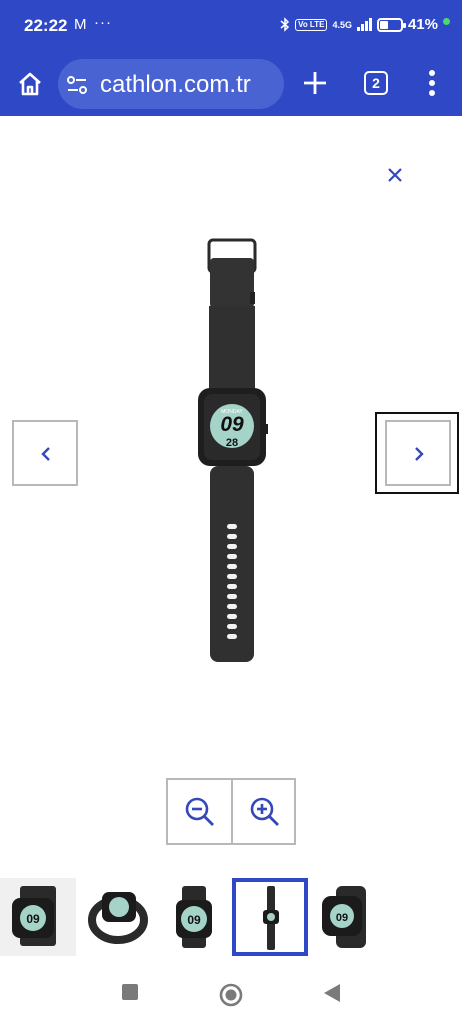  I want to click on tab-switcher-button: 2, so click(376, 83).